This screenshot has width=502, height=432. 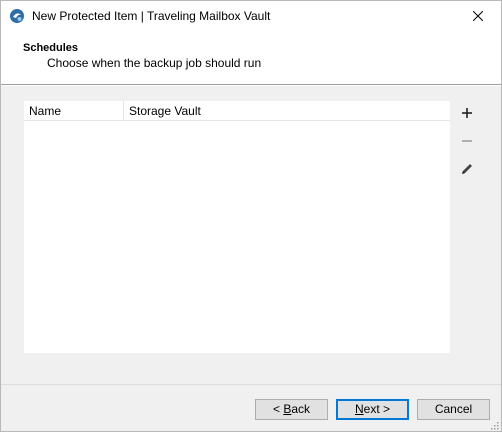 I want to click on minus-icon, so click(x=467, y=142).